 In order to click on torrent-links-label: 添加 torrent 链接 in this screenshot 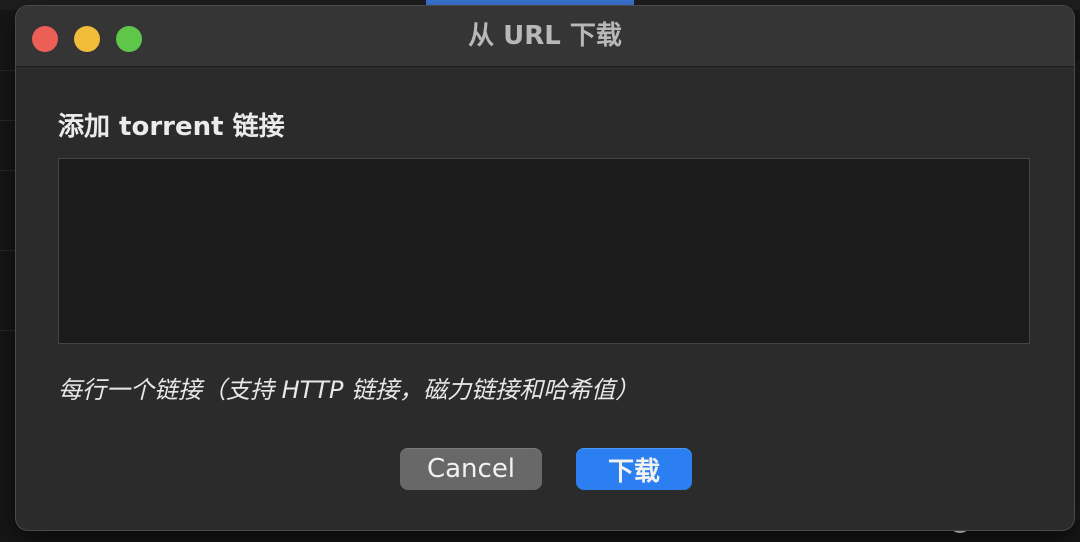, I will do `click(171, 127)`.